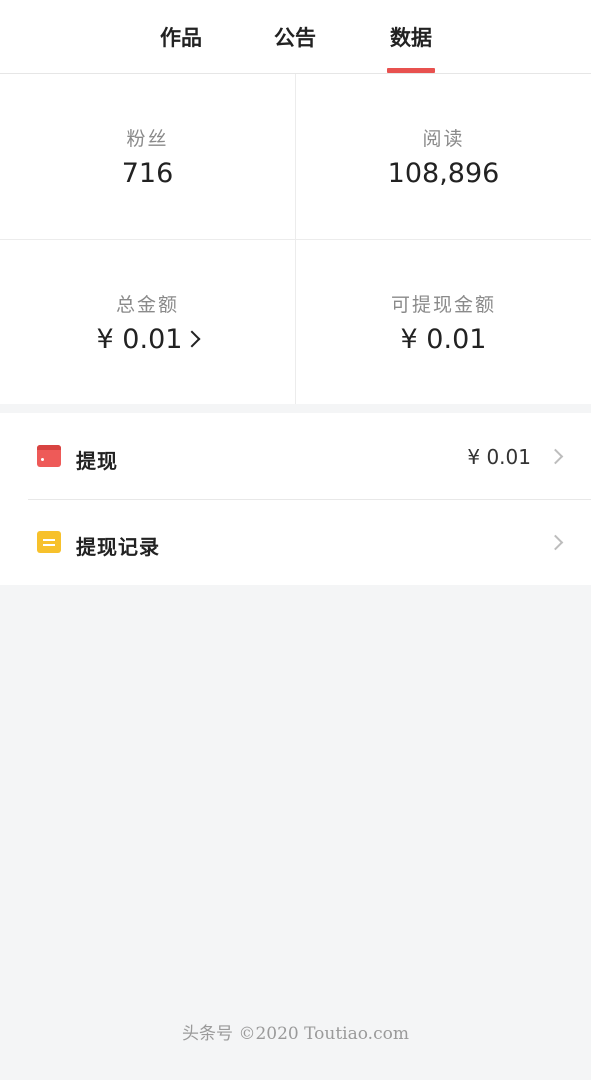 This screenshot has height=1080, width=591. Describe the element at coordinates (118, 547) in the screenshot. I see `list-item-withdraw-records-label: 提现记录` at that location.